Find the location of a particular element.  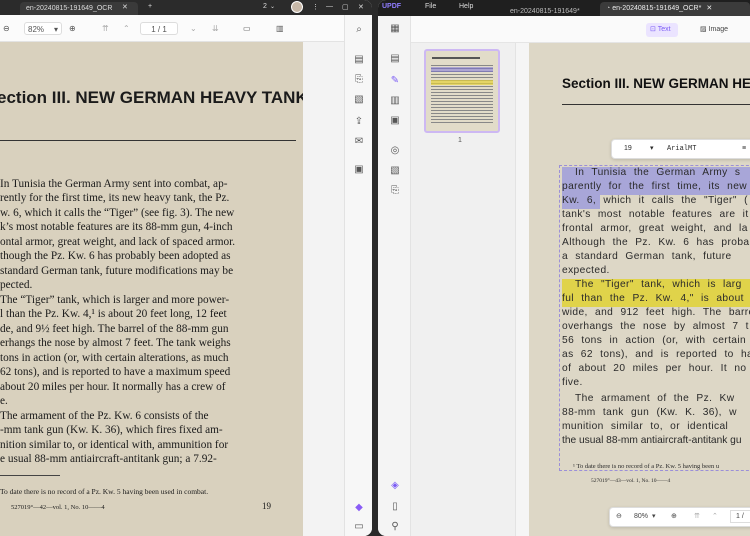

page-nav-bar: ⊖ 80% ▾ ⊕ ⇈ ⌃ 1 / is located at coordinates (679, 517).